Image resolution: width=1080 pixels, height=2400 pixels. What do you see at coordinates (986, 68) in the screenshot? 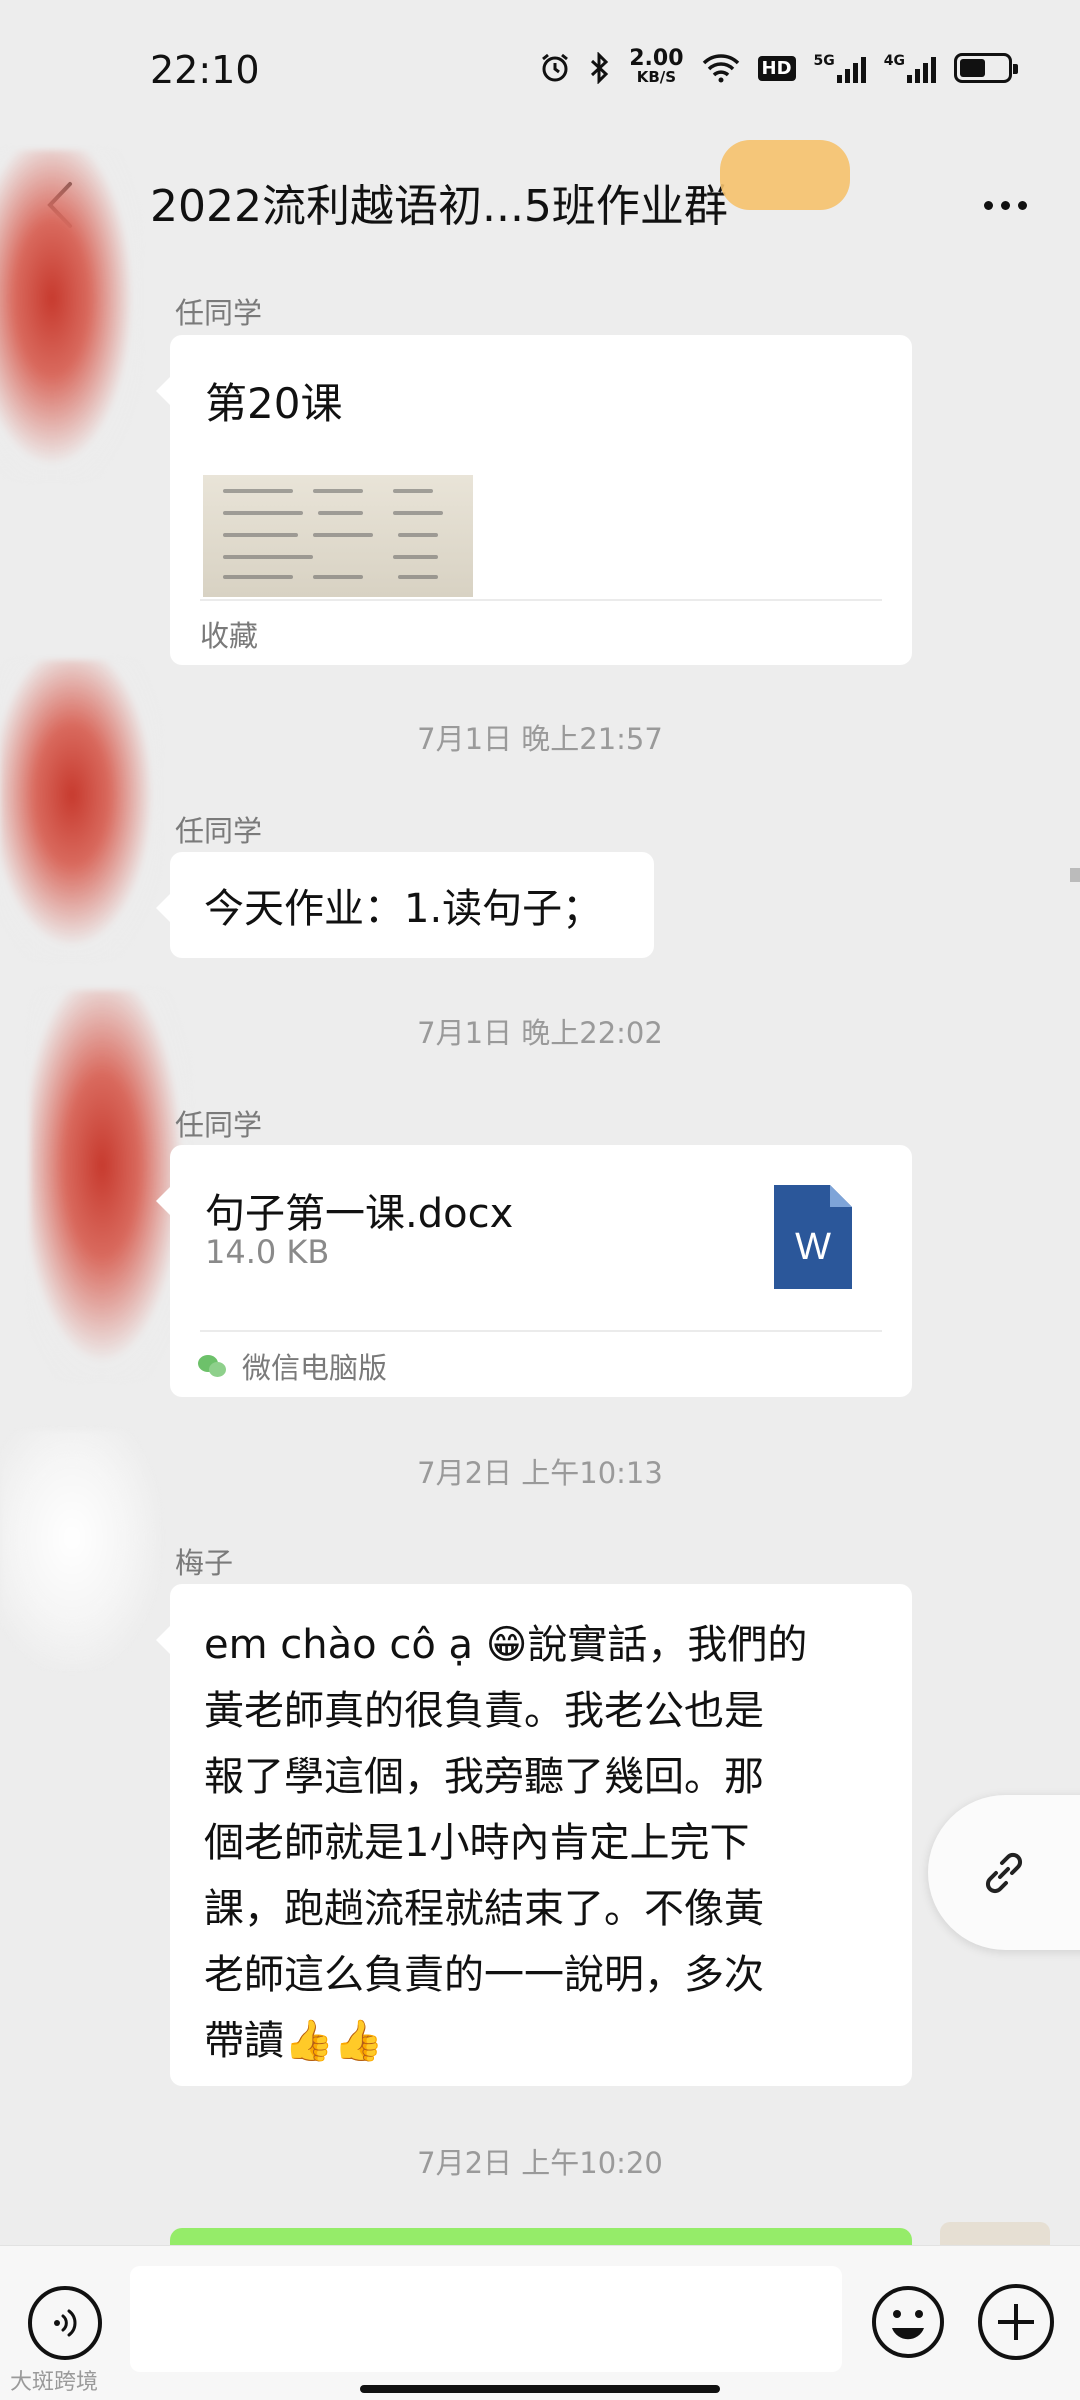
I see `battery-icon` at bounding box center [986, 68].